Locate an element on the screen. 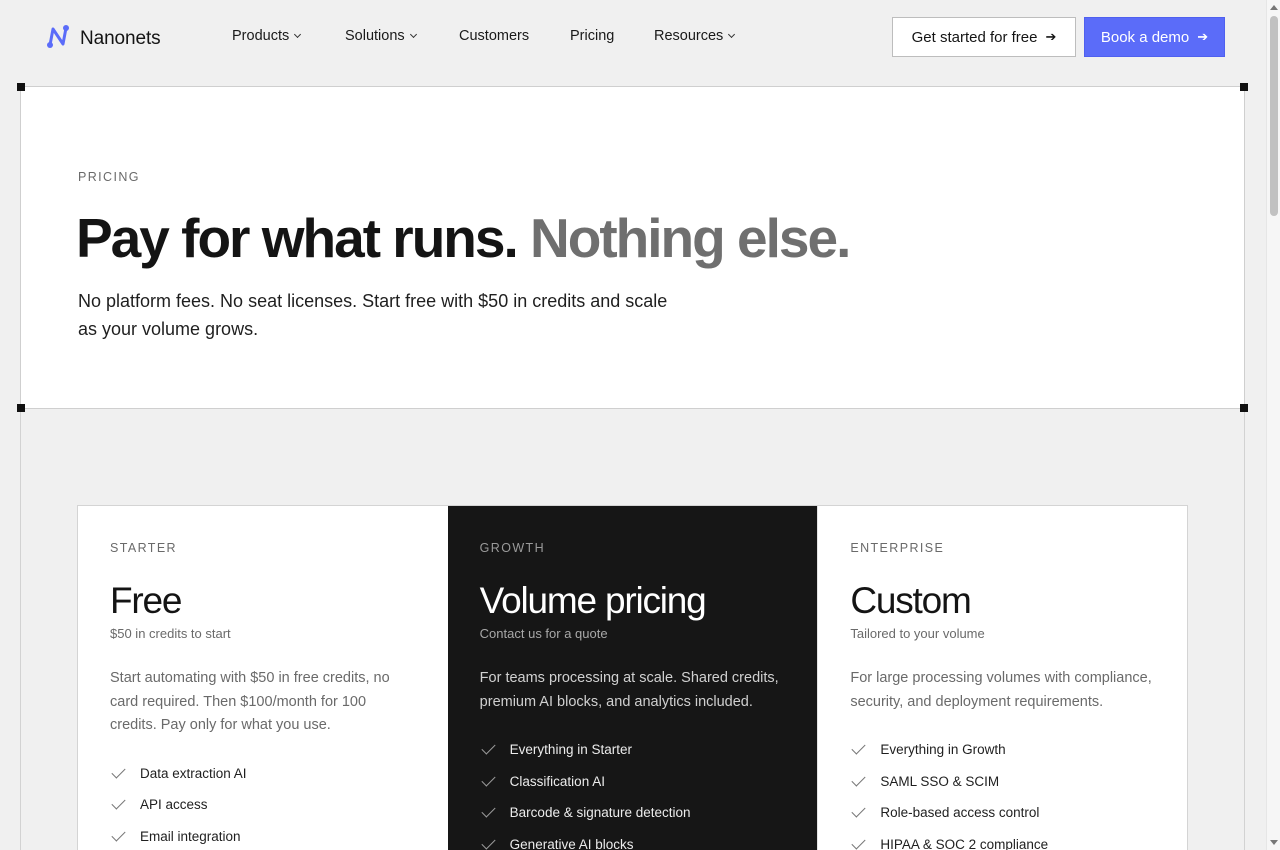  plan-note: $50 in credits to start is located at coordinates (170, 633).